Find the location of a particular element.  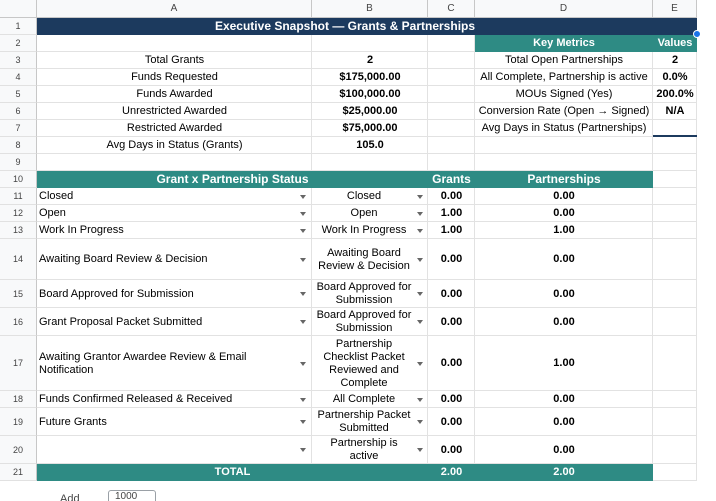

row-header-2: 2 is located at coordinates (18, 43).